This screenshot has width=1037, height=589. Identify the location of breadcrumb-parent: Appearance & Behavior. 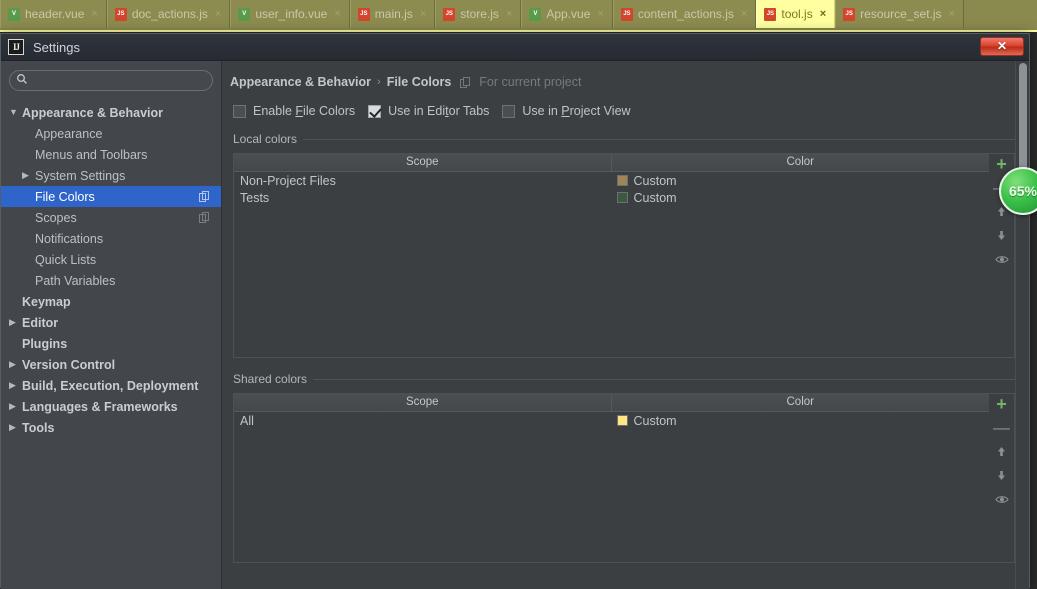
(300, 82).